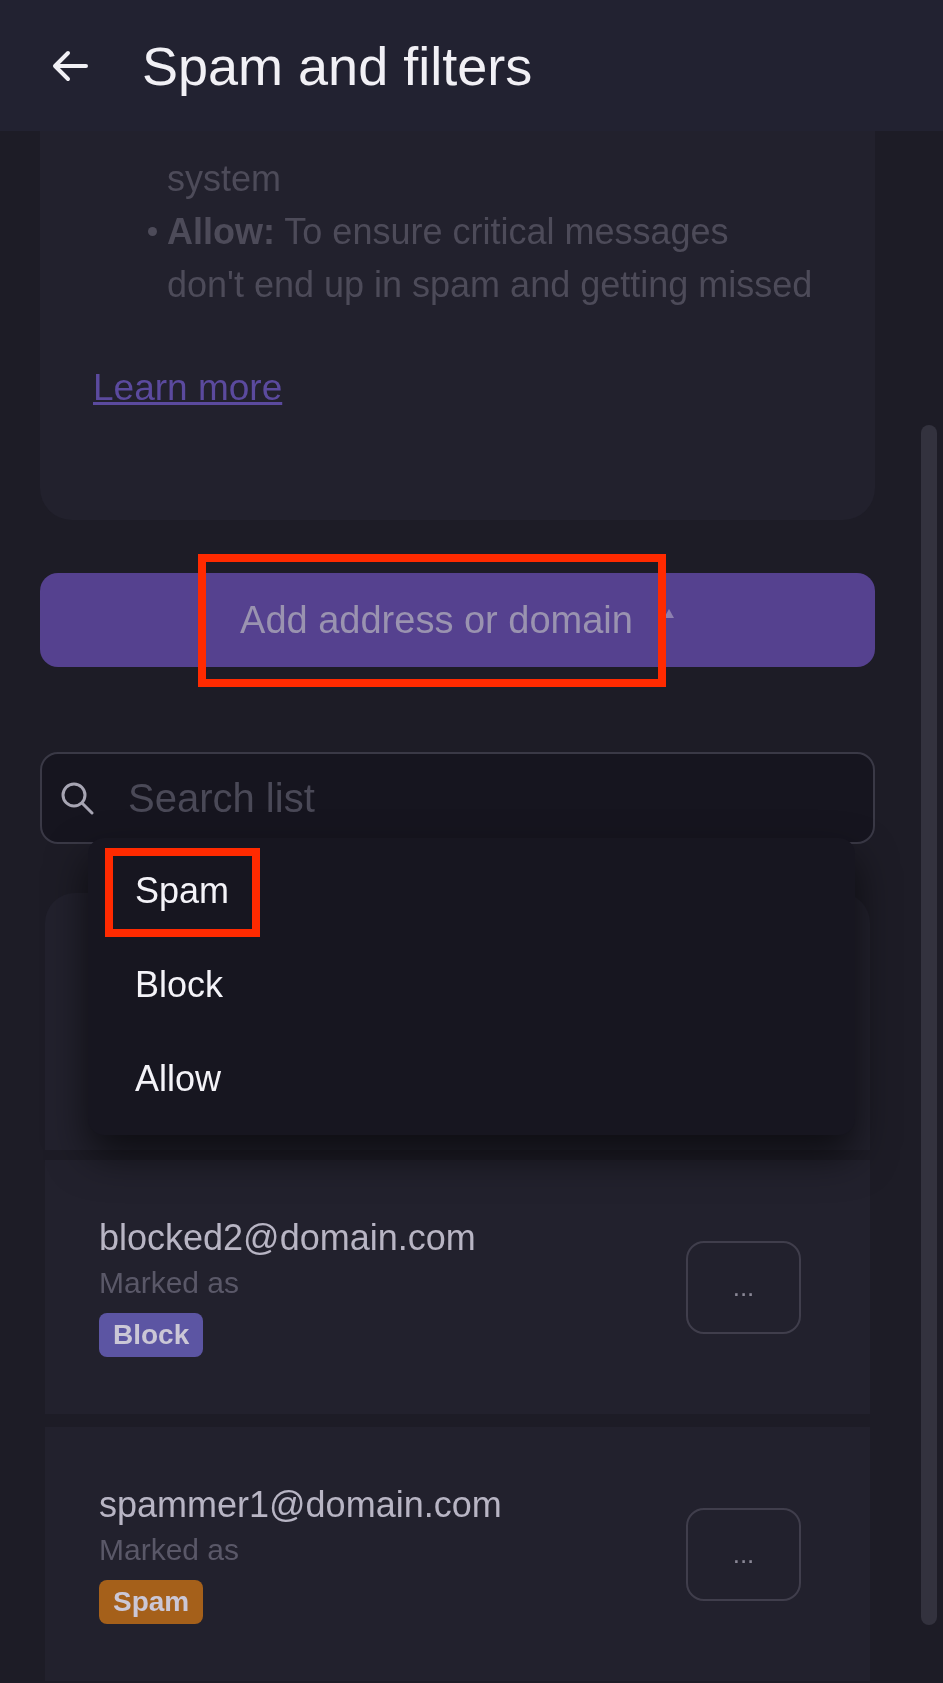 This screenshot has height=1683, width=943. What do you see at coordinates (151, 1334) in the screenshot?
I see `status-tag: Block` at bounding box center [151, 1334].